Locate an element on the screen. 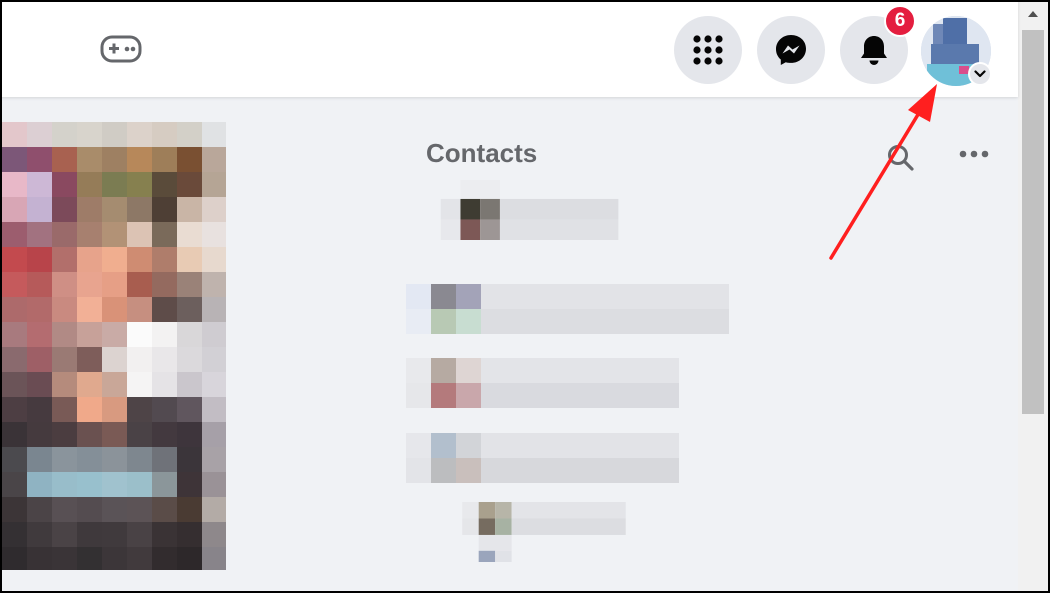 The image size is (1050, 593). page-scrollbar is located at coordinates (1033, 296).